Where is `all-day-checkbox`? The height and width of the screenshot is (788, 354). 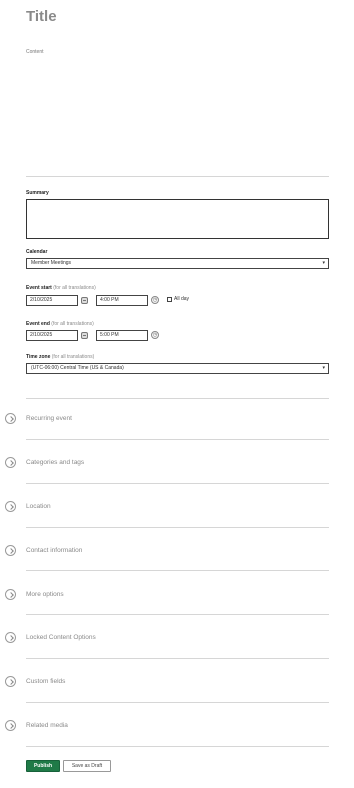
all-day-checkbox is located at coordinates (169, 299).